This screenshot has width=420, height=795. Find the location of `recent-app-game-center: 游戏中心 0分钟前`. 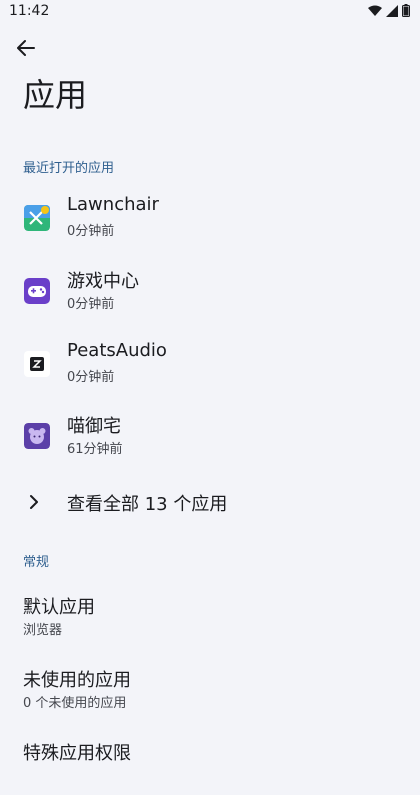

recent-app-game-center: 游戏中心 0分钟前 is located at coordinates (210, 291).